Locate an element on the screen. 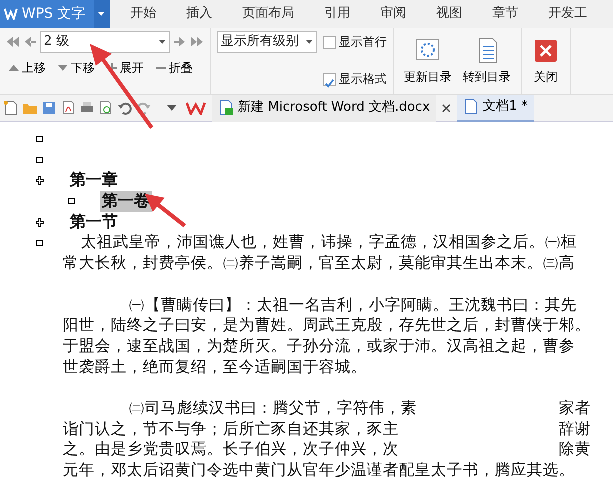 This screenshot has width=613, height=483. promote-to-heading-icon is located at coordinates (13, 42).